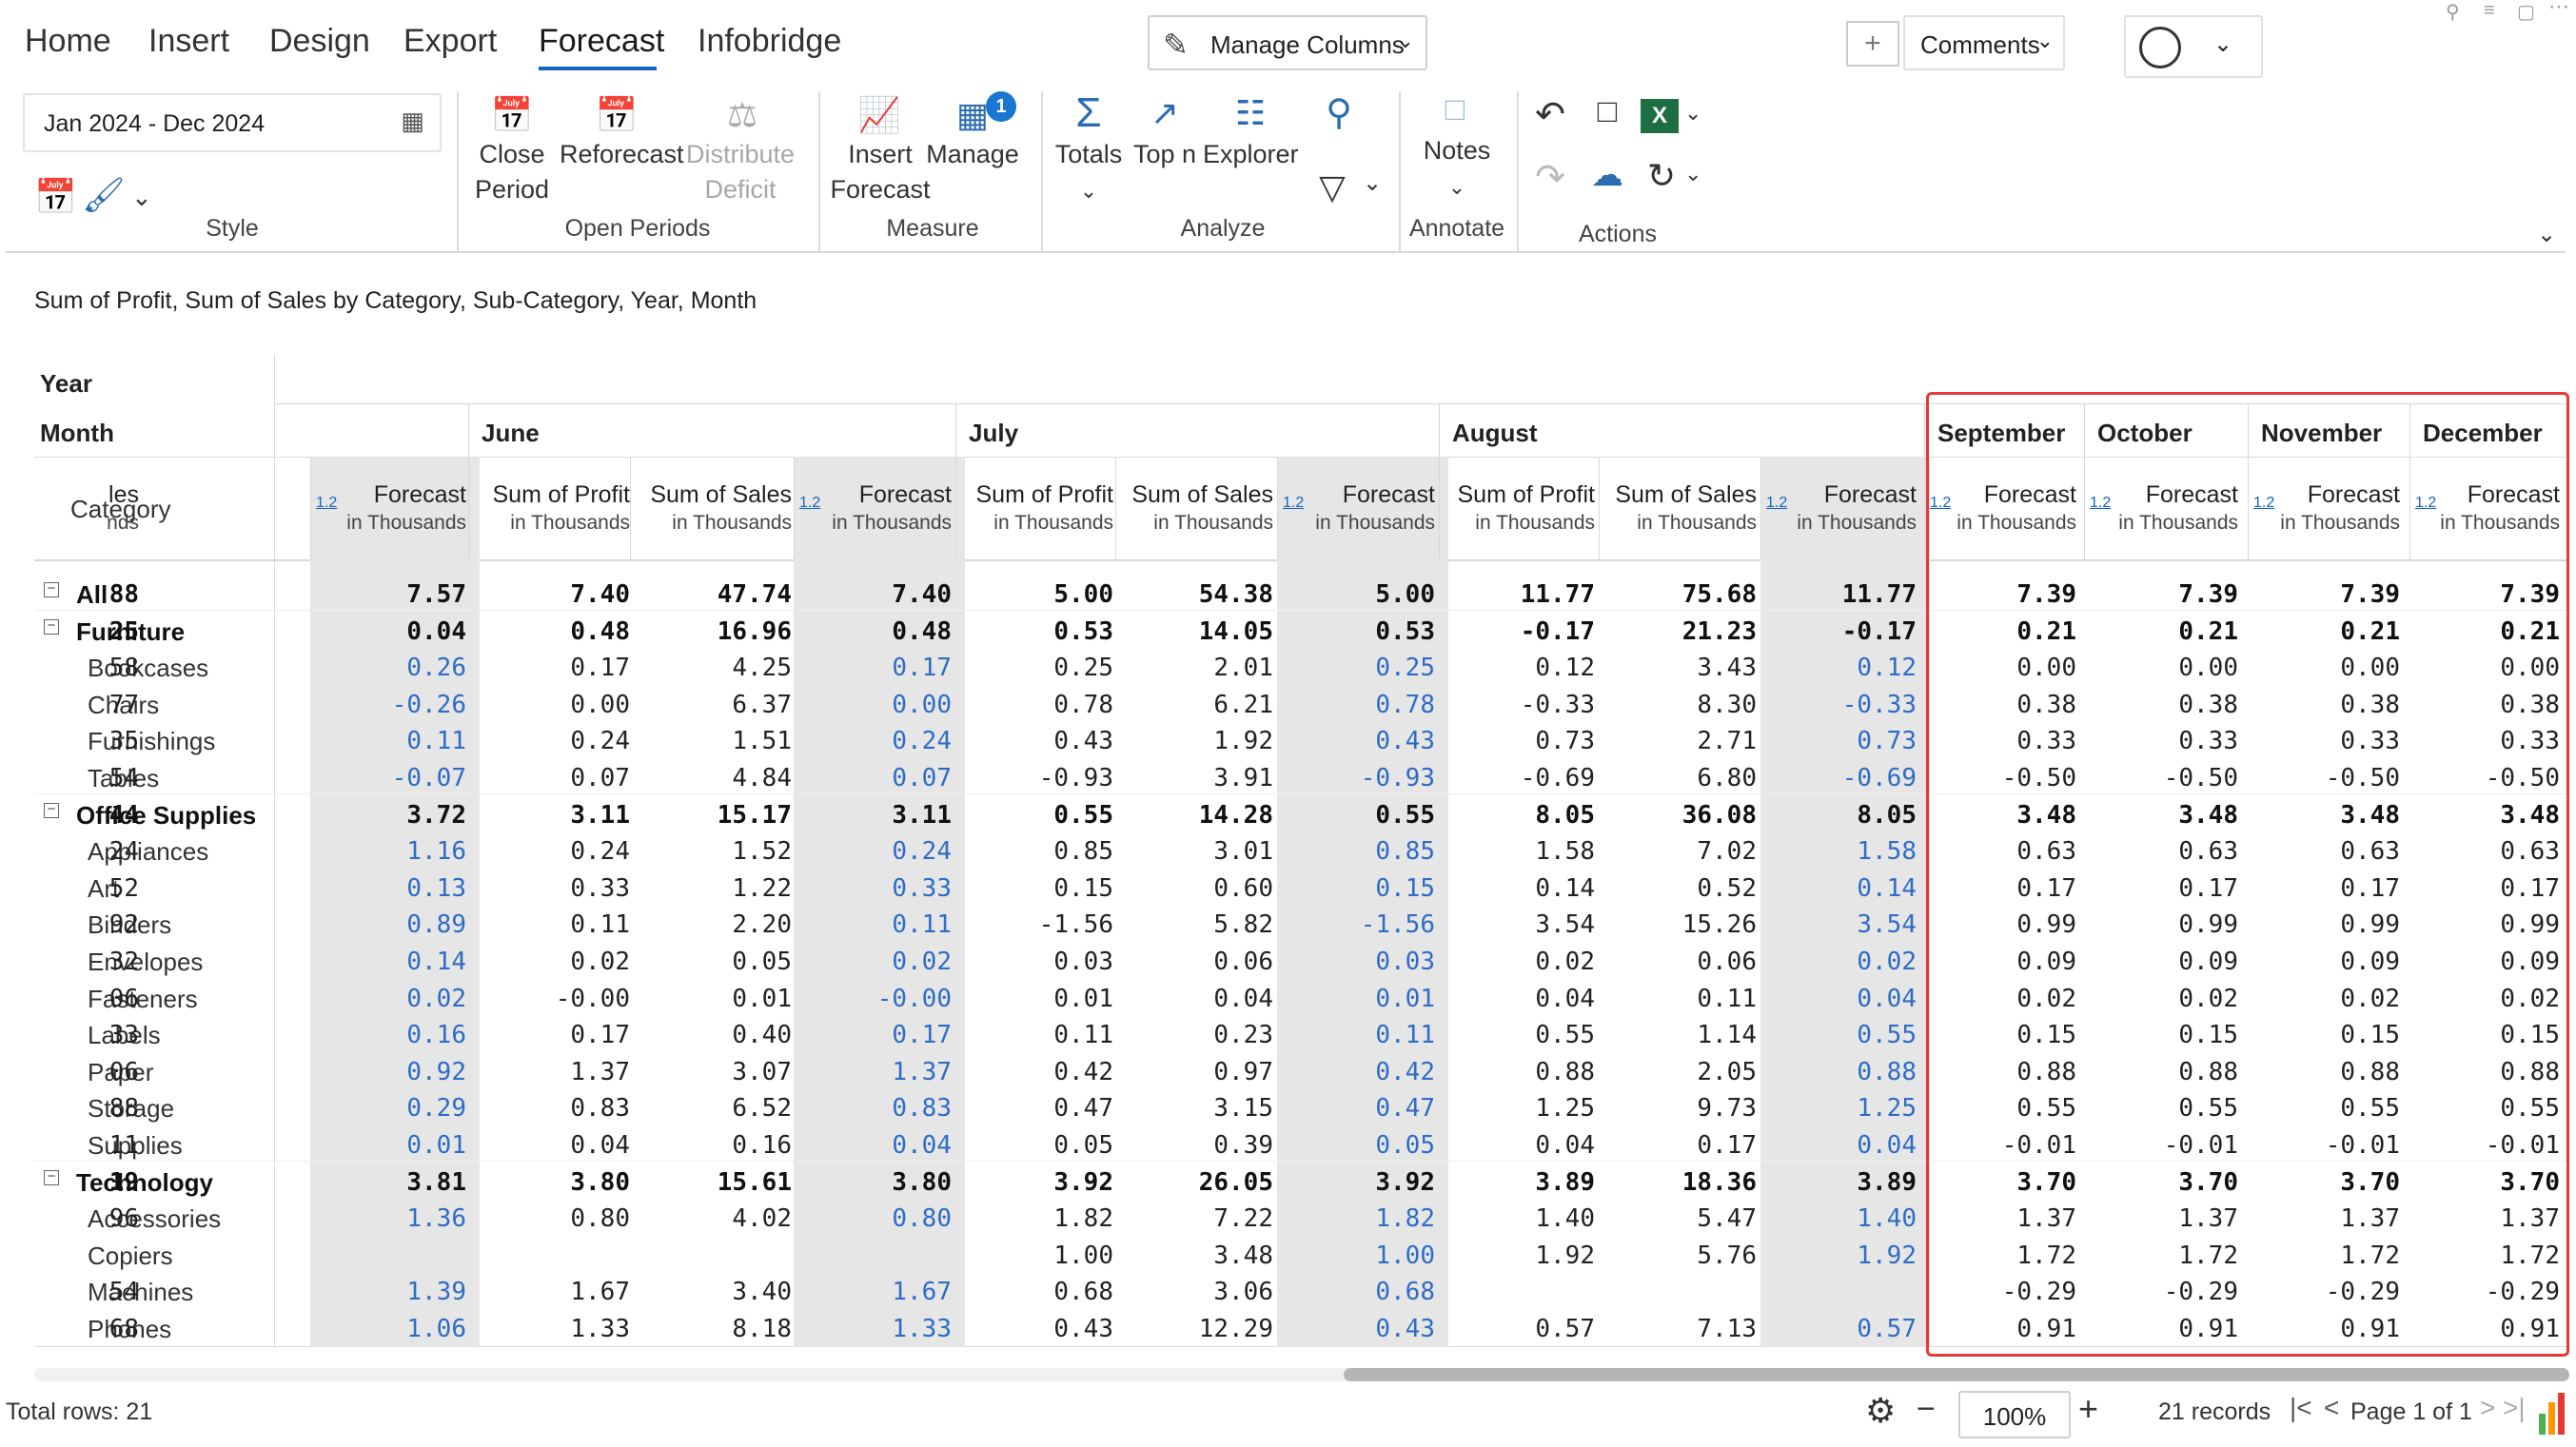  I want to click on filter-icon: ≡, so click(2489, 11).